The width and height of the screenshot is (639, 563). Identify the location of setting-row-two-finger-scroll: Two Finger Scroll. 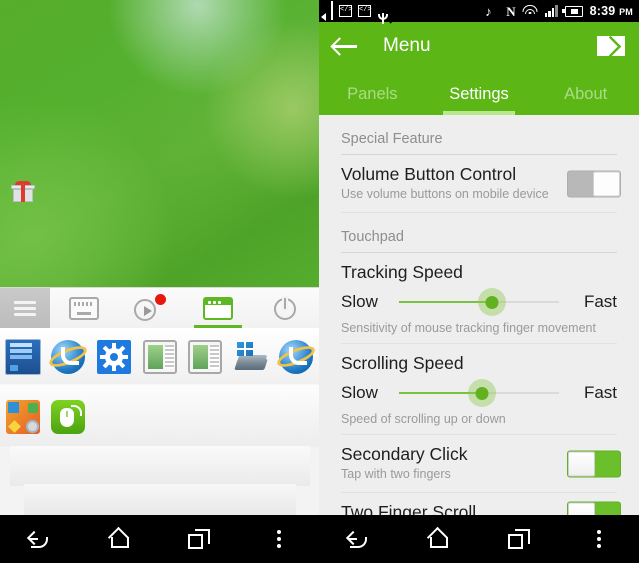
(479, 504).